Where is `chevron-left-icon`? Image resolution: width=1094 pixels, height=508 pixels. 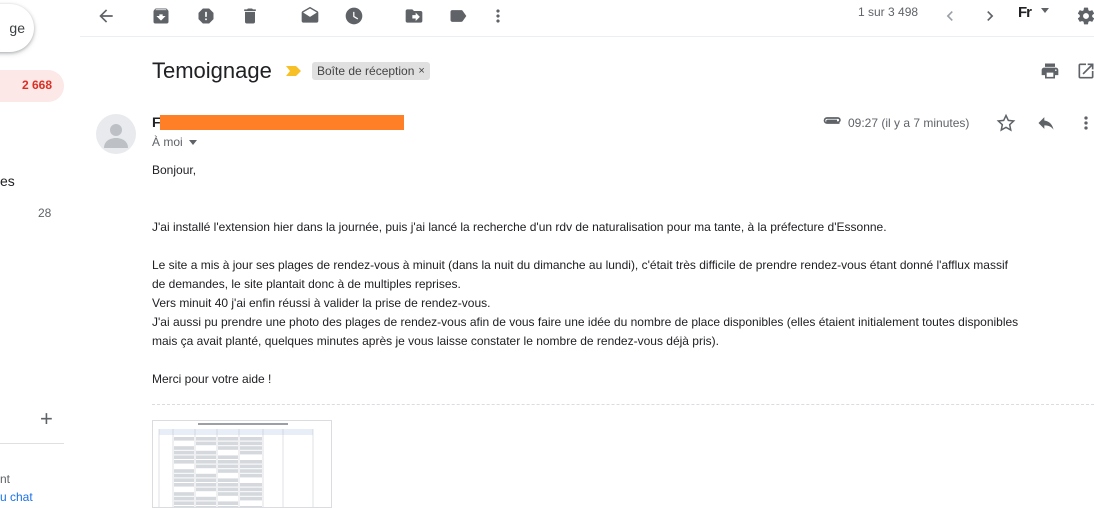
chevron-left-icon is located at coordinates (950, 16).